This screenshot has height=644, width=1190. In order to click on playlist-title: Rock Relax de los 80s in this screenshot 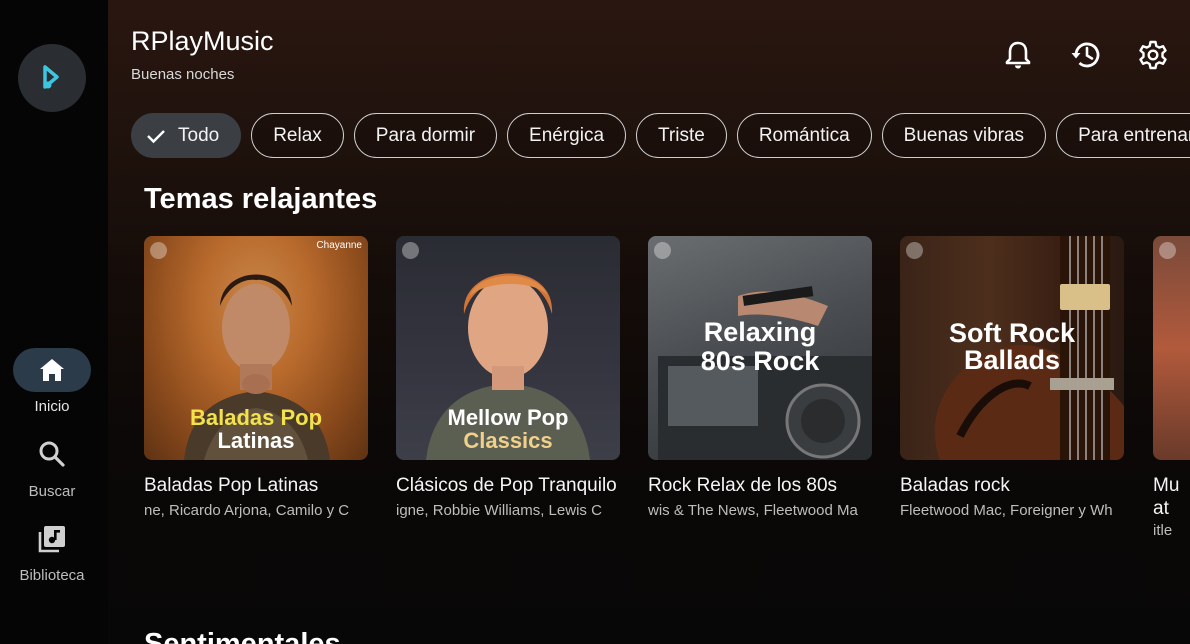, I will do `click(743, 485)`.